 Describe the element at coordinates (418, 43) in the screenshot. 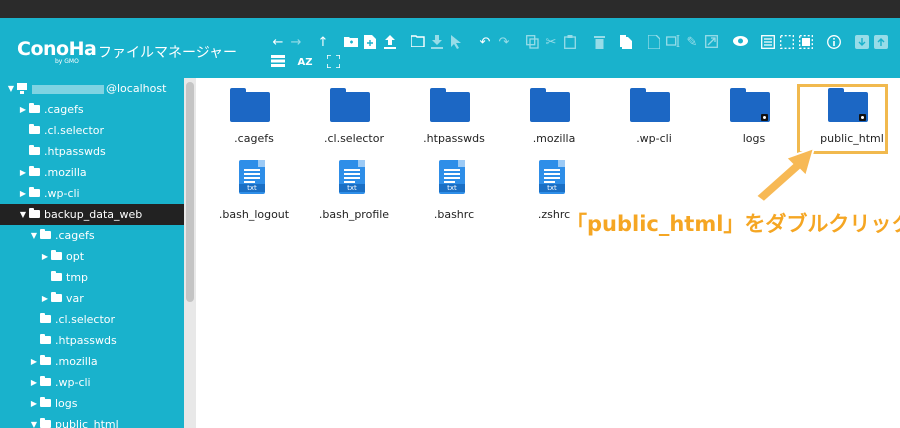

I see `open-folder-icon` at that location.